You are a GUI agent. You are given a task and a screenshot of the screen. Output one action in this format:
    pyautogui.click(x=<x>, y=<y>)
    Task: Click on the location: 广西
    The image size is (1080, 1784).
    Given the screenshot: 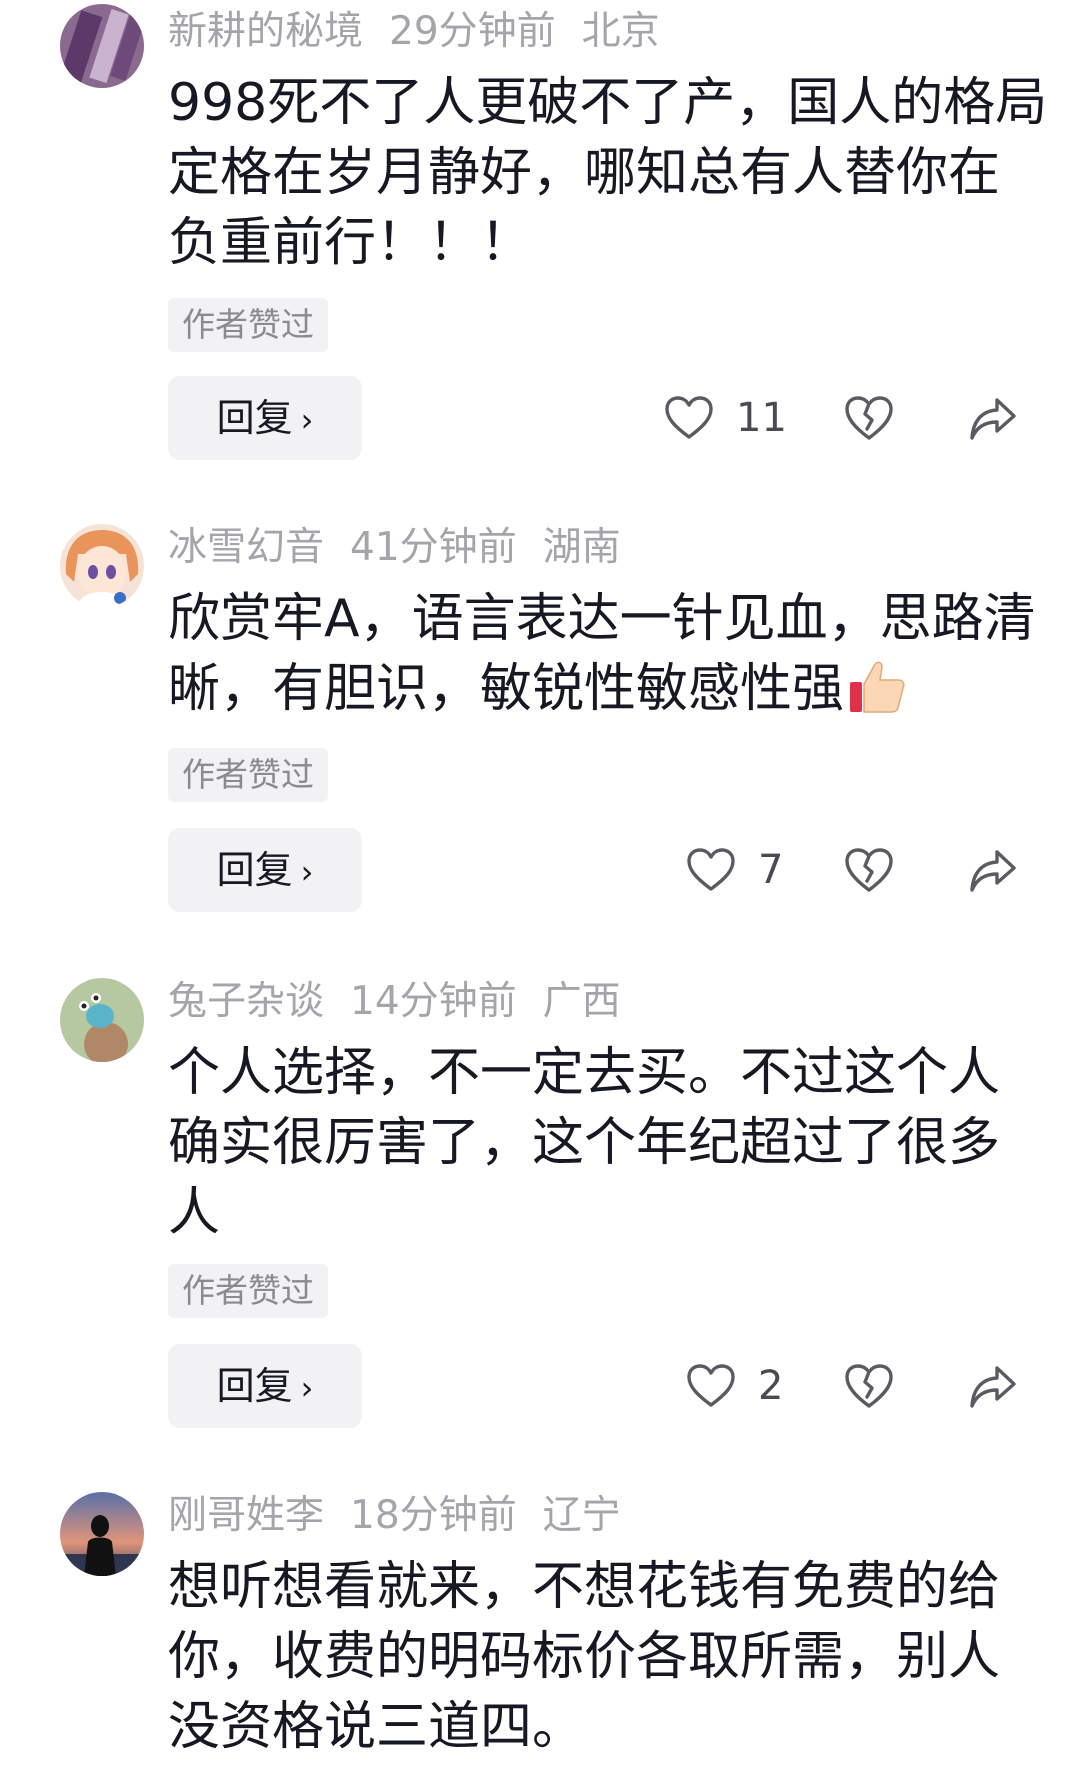 What is the action you would take?
    pyautogui.click(x=581, y=1001)
    